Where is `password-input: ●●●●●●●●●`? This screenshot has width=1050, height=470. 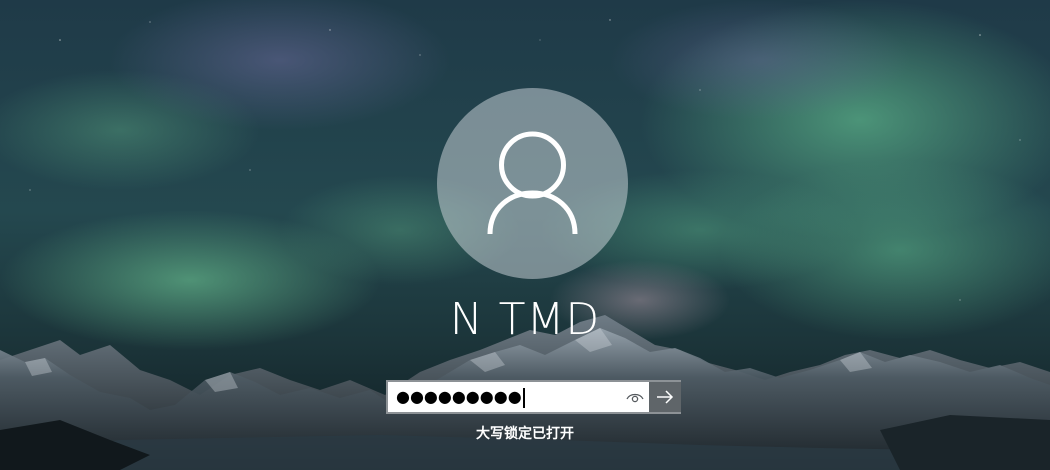
password-input: ●●●●●●●●● is located at coordinates (460, 397).